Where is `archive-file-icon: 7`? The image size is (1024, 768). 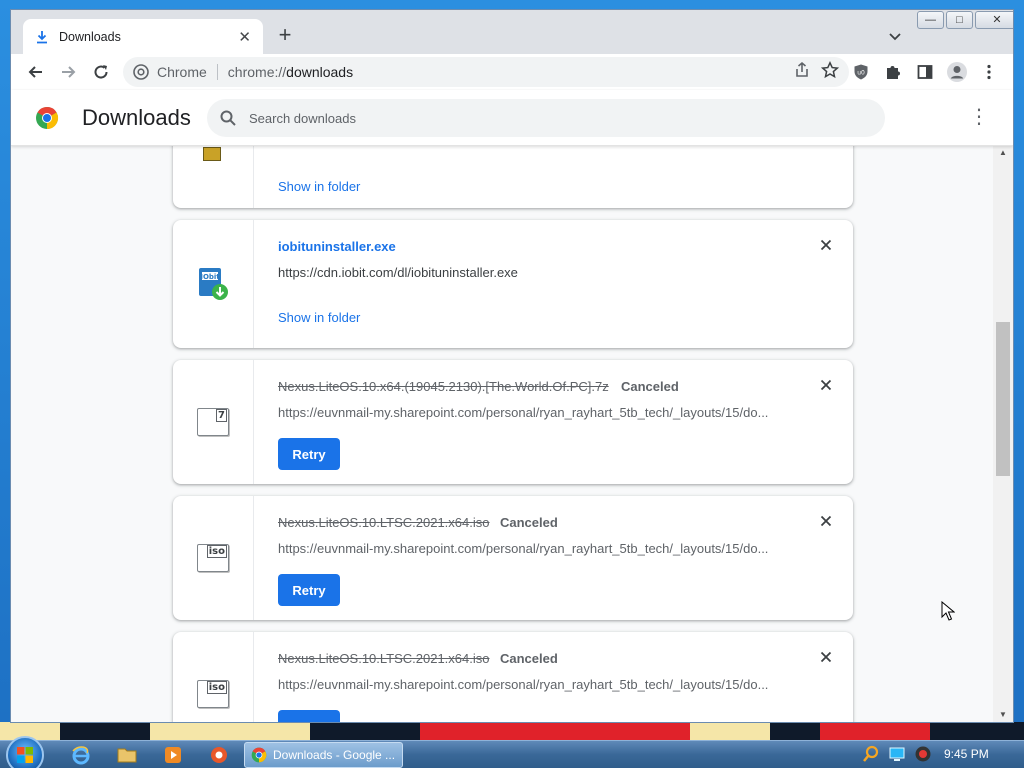 archive-file-icon: 7 is located at coordinates (213, 422).